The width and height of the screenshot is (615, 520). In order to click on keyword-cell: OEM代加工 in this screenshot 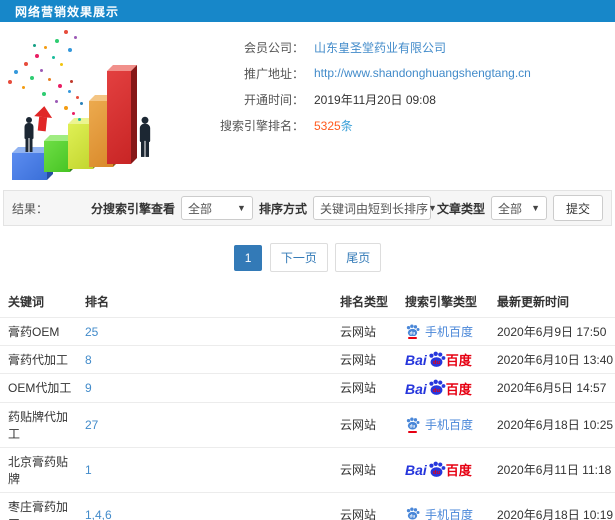, I will do `click(38, 388)`.